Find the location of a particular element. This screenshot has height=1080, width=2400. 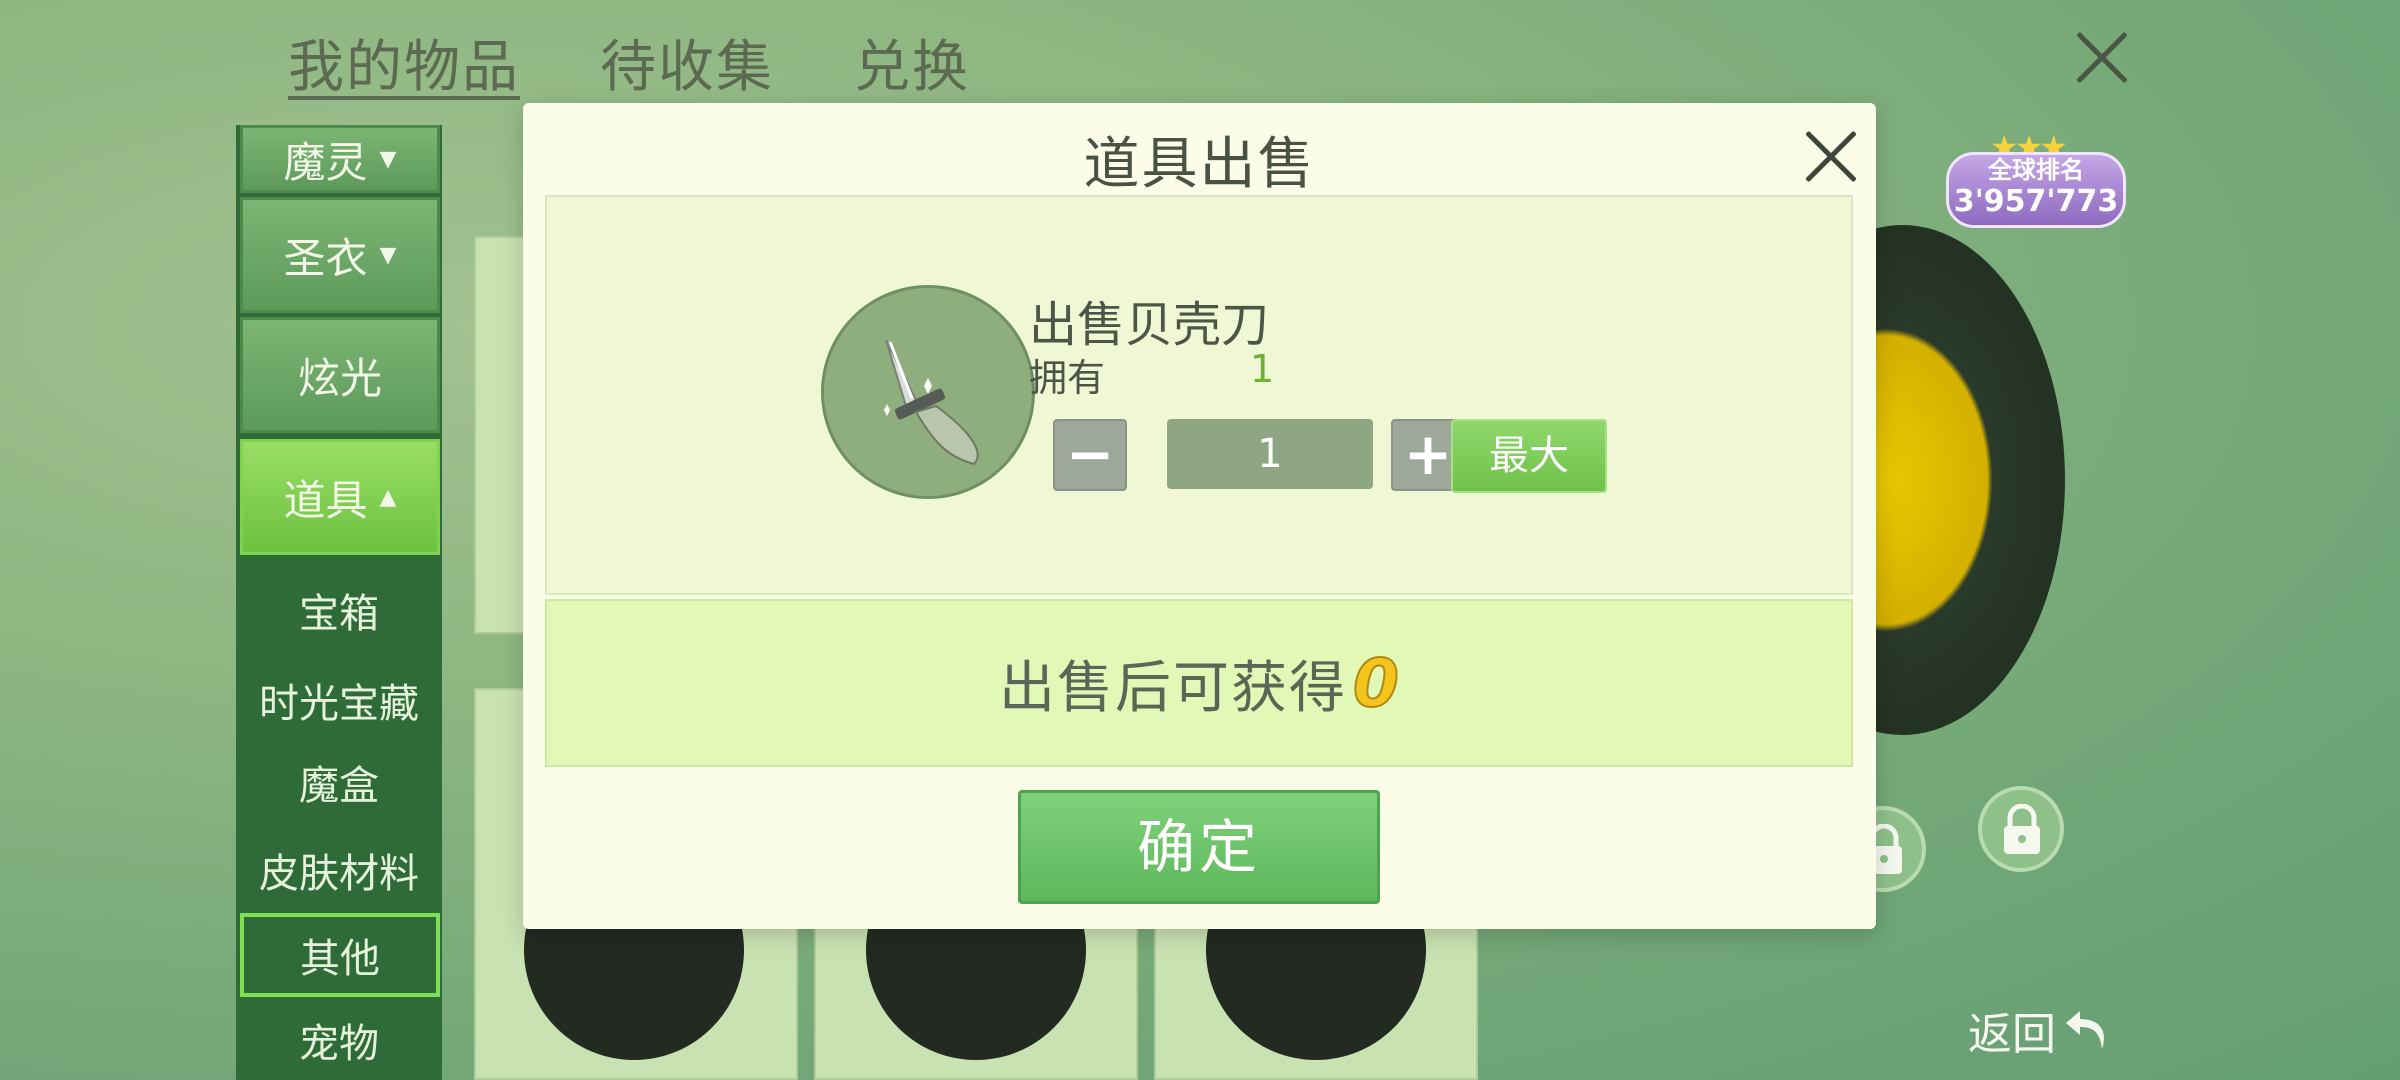

sidebar-item-glow: 炫光 is located at coordinates (340, 375).